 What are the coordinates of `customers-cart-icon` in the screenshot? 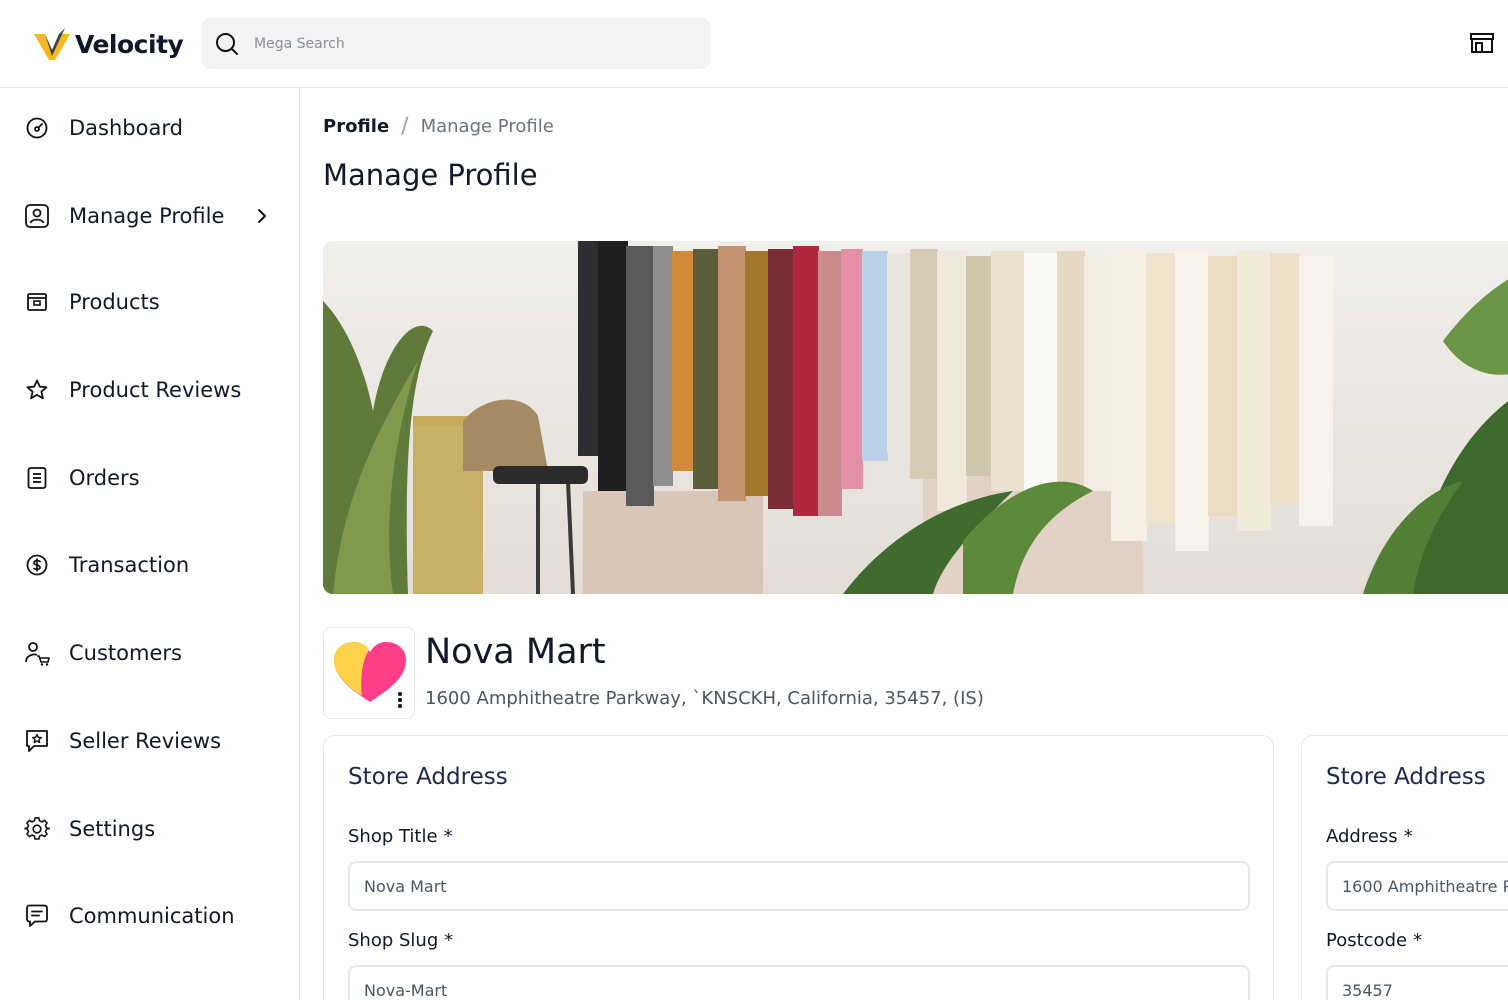 It's located at (37, 653).